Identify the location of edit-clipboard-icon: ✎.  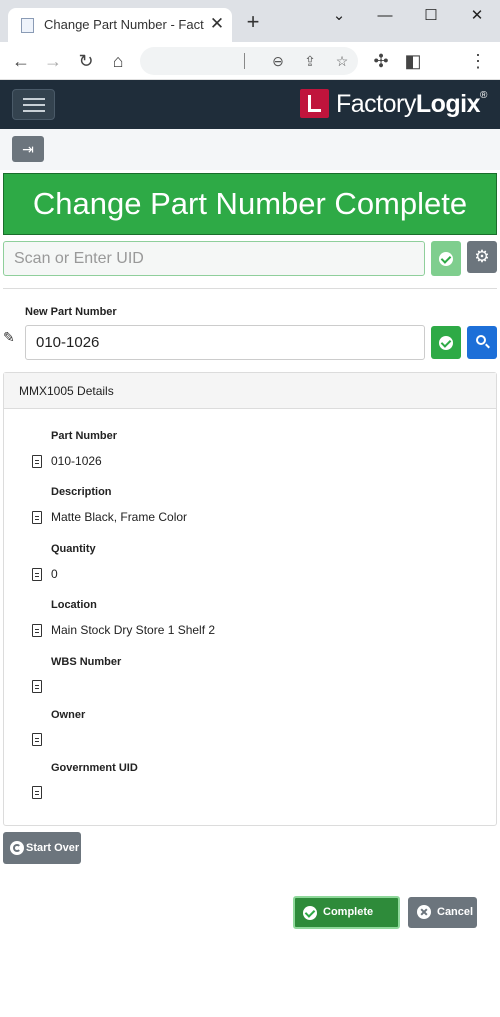
(9, 337).